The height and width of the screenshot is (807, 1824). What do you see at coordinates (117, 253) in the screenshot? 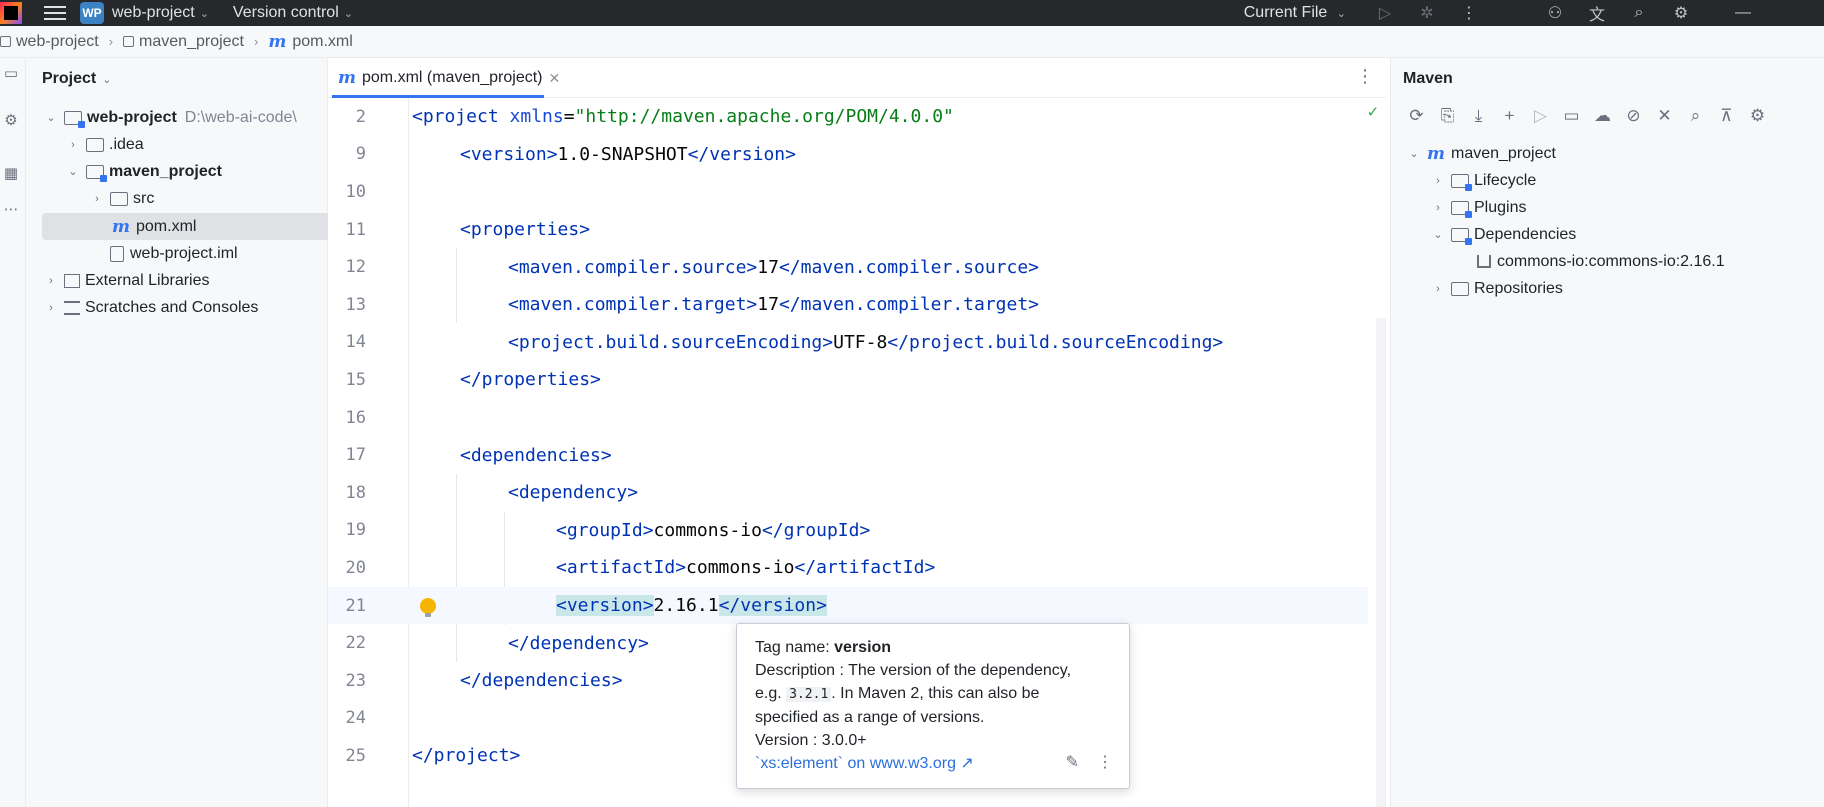
I see `iml-file-icon` at bounding box center [117, 253].